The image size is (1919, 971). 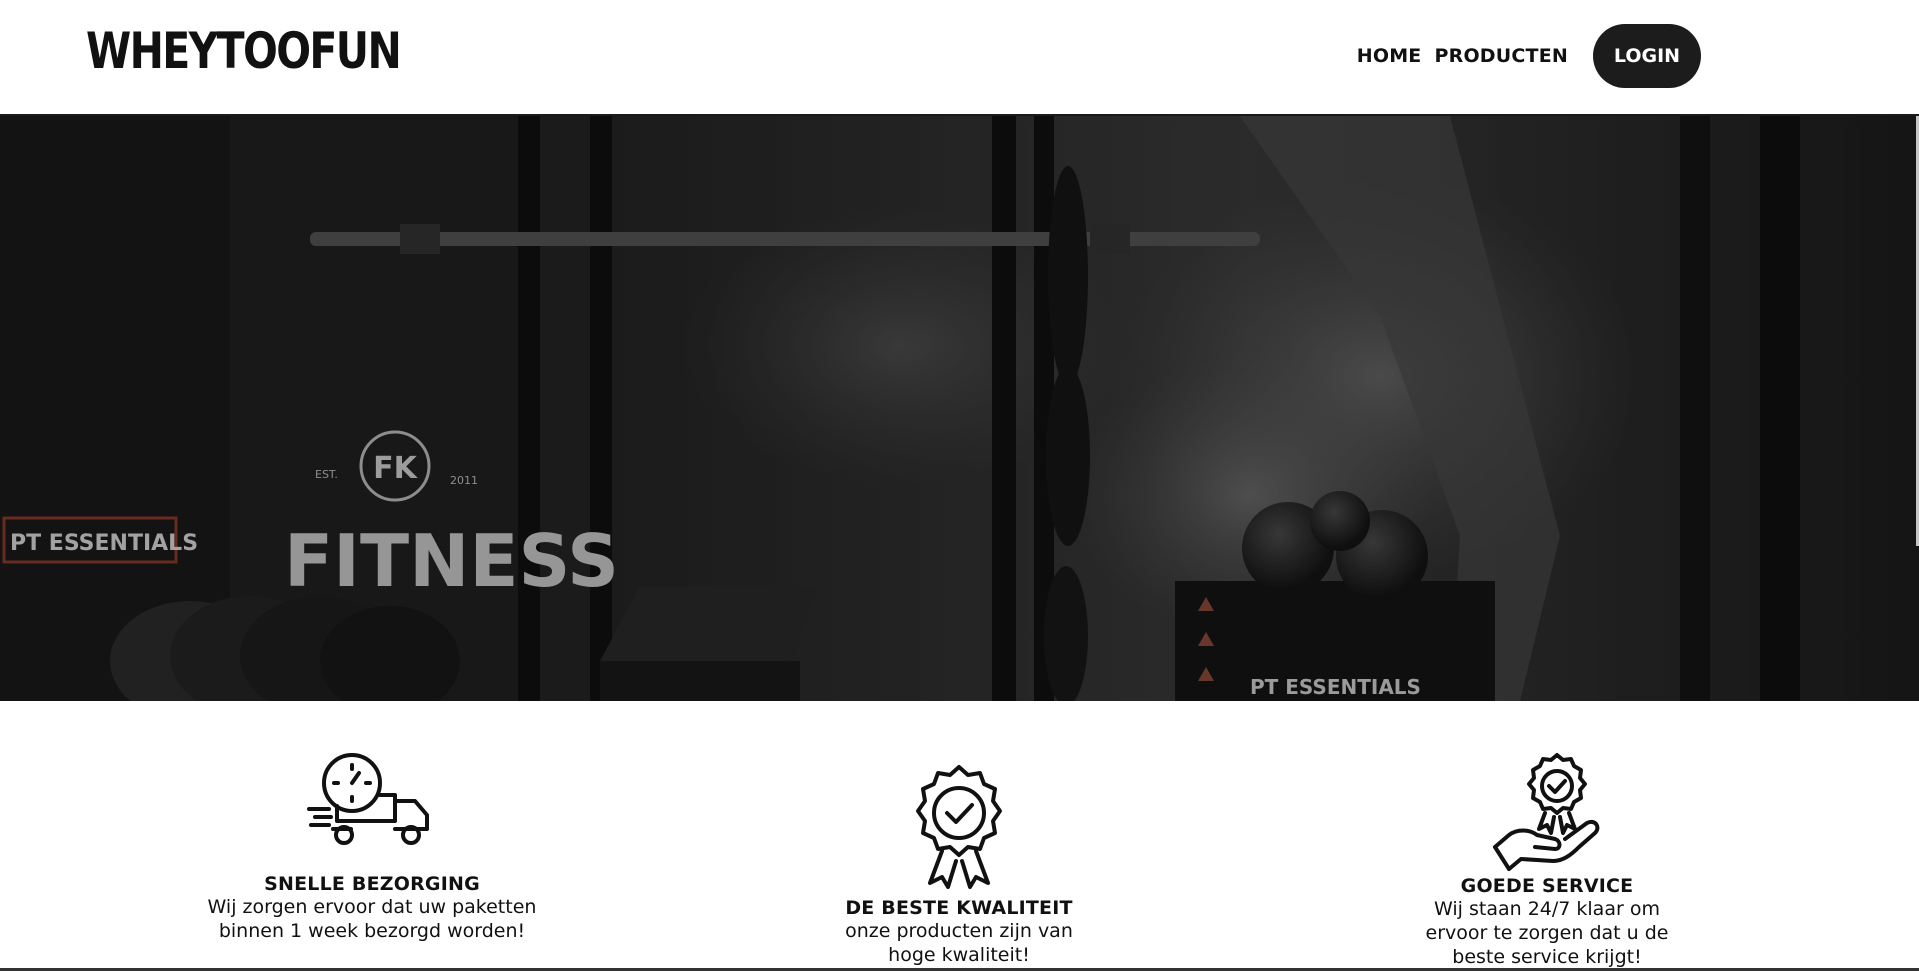 What do you see at coordinates (959, 908) in the screenshot?
I see `feature-quality-title: DE BESTE KWALITEIT` at bounding box center [959, 908].